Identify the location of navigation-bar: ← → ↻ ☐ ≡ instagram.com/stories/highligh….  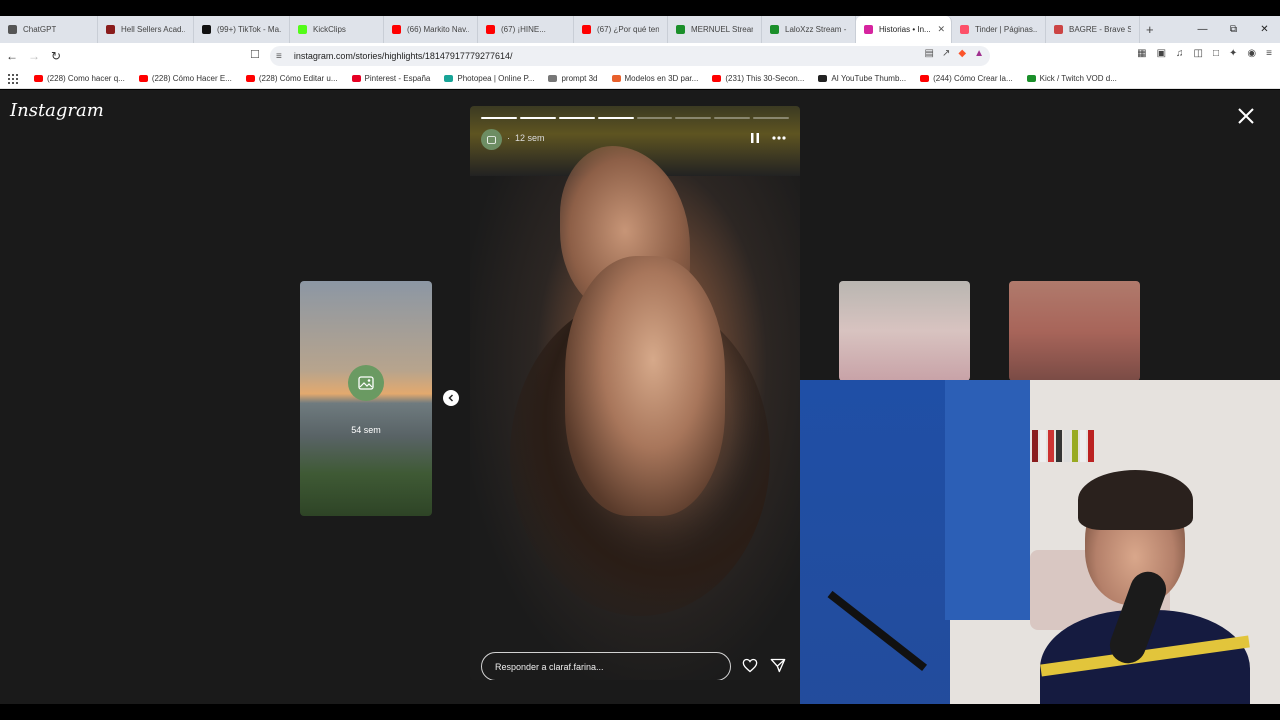
(640, 56).